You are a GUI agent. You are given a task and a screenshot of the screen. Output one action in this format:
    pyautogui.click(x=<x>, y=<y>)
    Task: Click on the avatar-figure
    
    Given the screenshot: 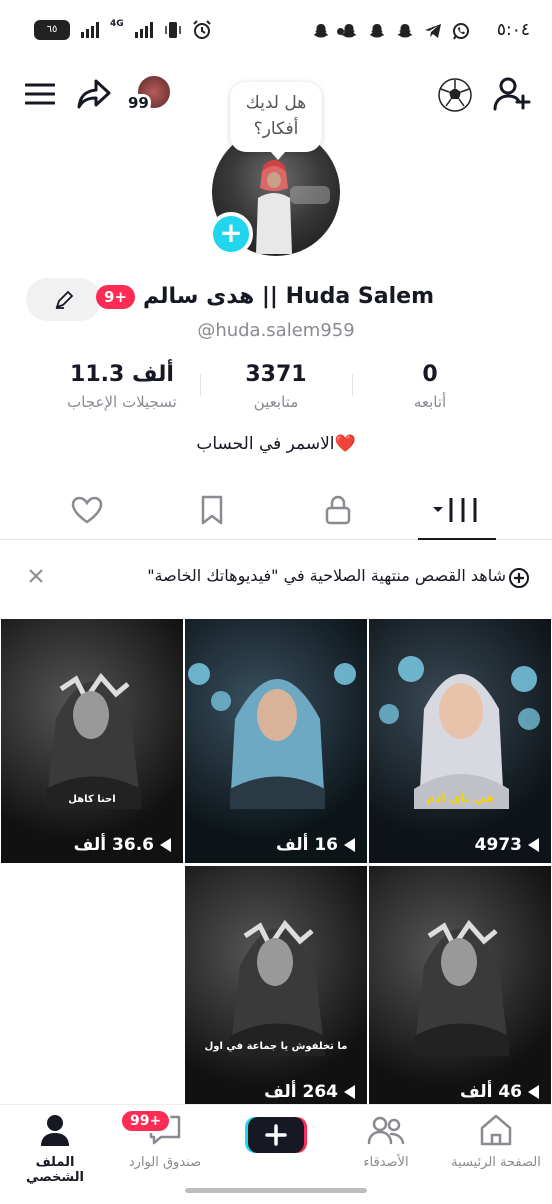 What is the action you would take?
    pyautogui.click(x=274, y=207)
    